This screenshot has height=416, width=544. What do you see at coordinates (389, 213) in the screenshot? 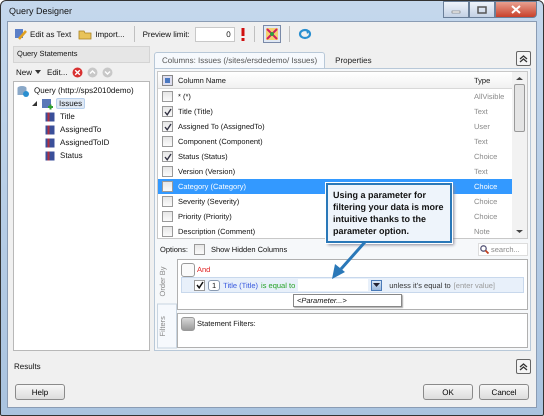
I see `callout-tooltip: Using a parameter for filtering your data is more intuitive thanks to the parameter option.` at bounding box center [389, 213].